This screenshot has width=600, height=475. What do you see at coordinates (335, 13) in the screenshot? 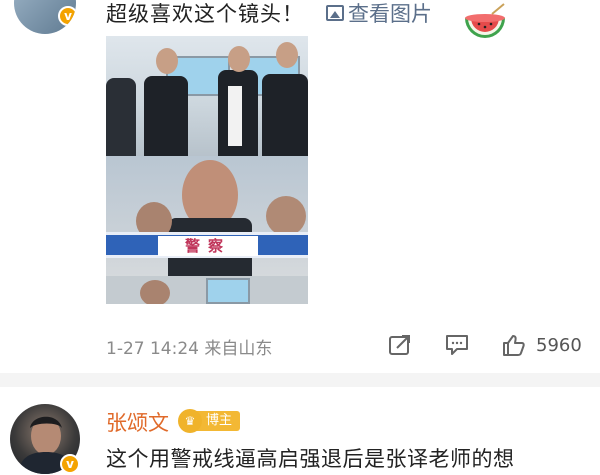
I see `image-icon` at bounding box center [335, 13].